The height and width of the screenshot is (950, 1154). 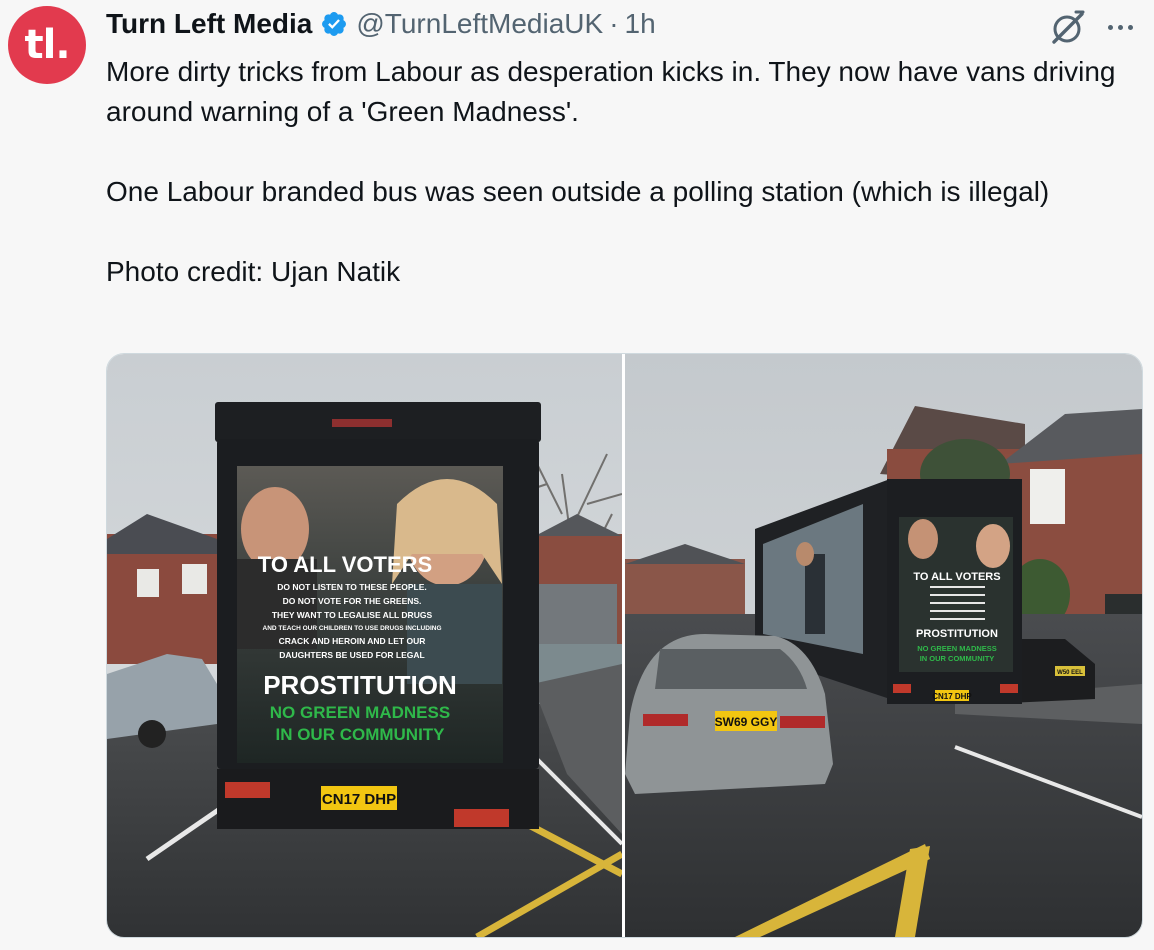 What do you see at coordinates (352, 587) in the screenshot?
I see `billboard-line: DO NOT LISTEN TO THESE PEOPLE.` at bounding box center [352, 587].